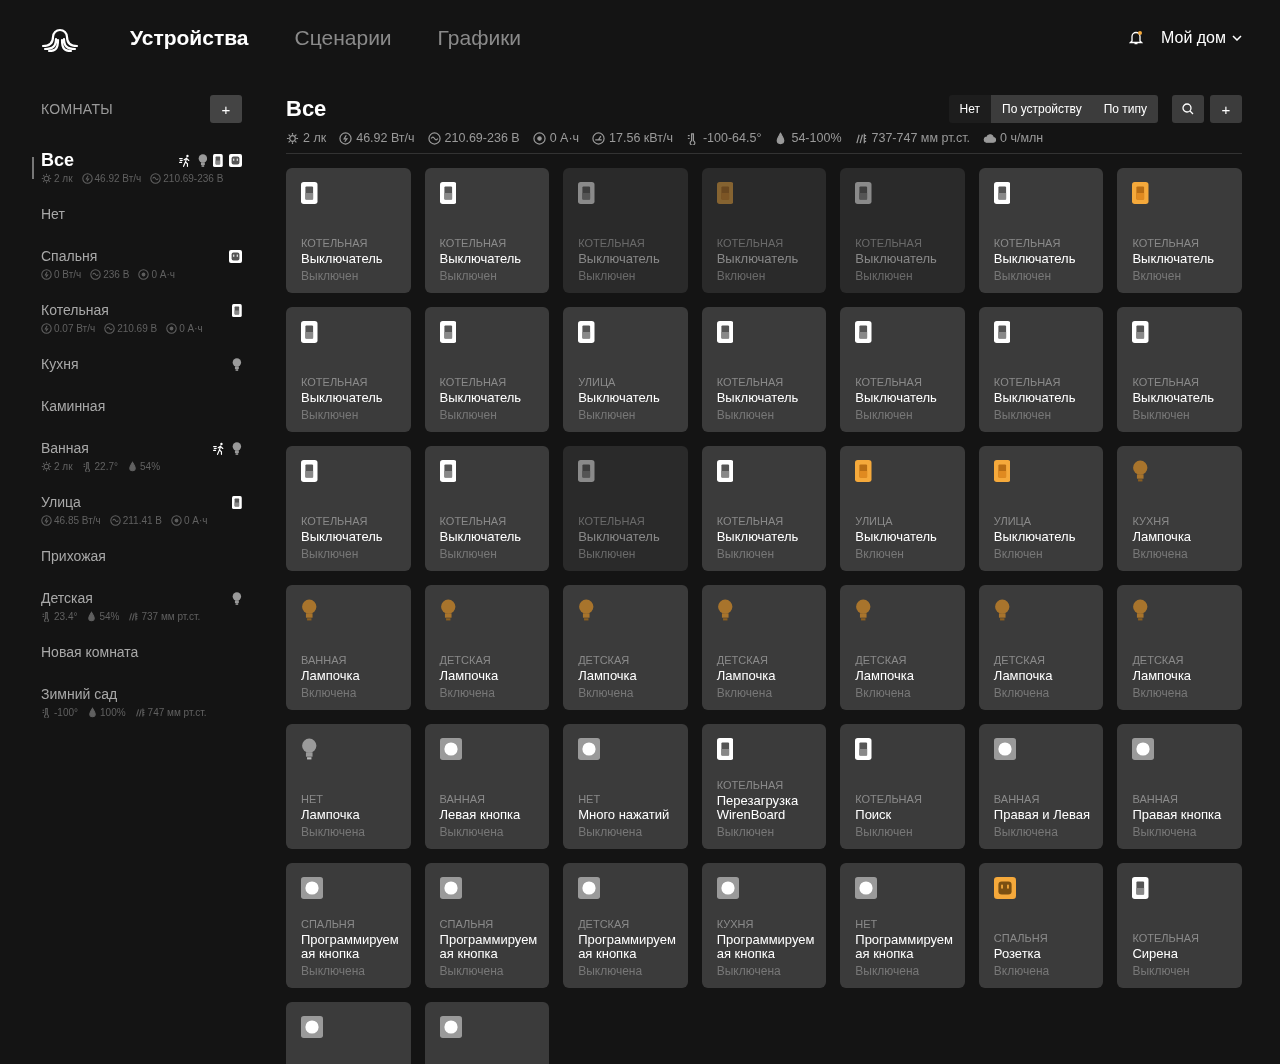 The image size is (1280, 1064). I want to click on room-item: Прихожая, so click(141, 556).